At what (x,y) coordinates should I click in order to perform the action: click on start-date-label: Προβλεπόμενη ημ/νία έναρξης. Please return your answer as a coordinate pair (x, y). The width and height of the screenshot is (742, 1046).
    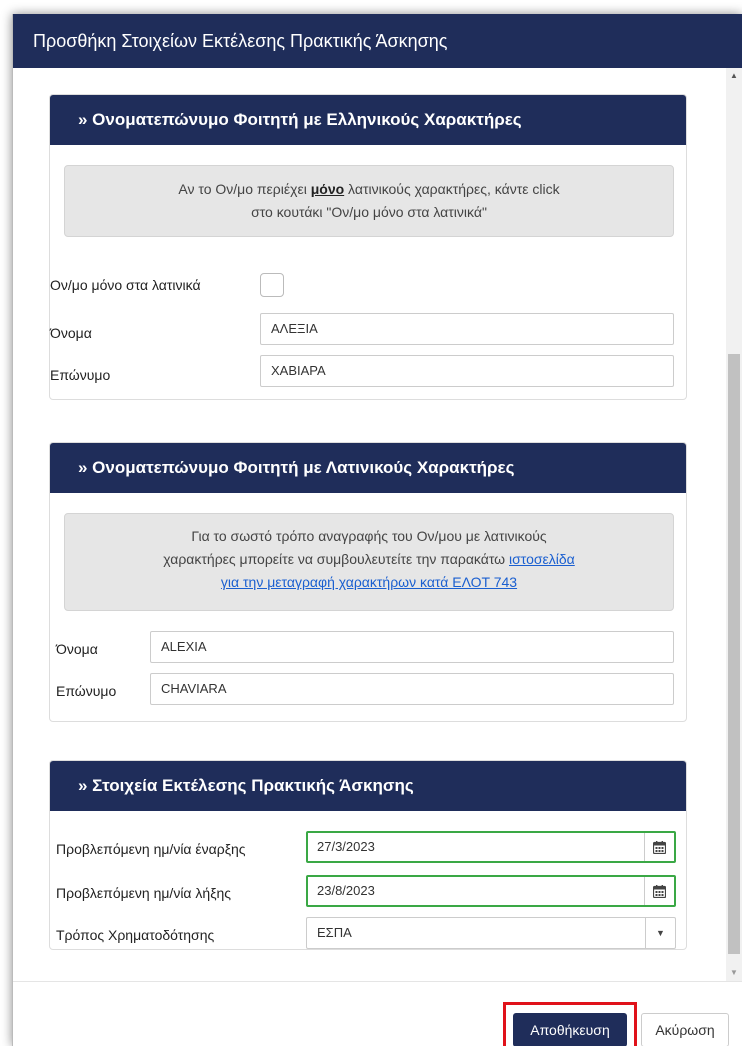
    Looking at the image, I should click on (151, 849).